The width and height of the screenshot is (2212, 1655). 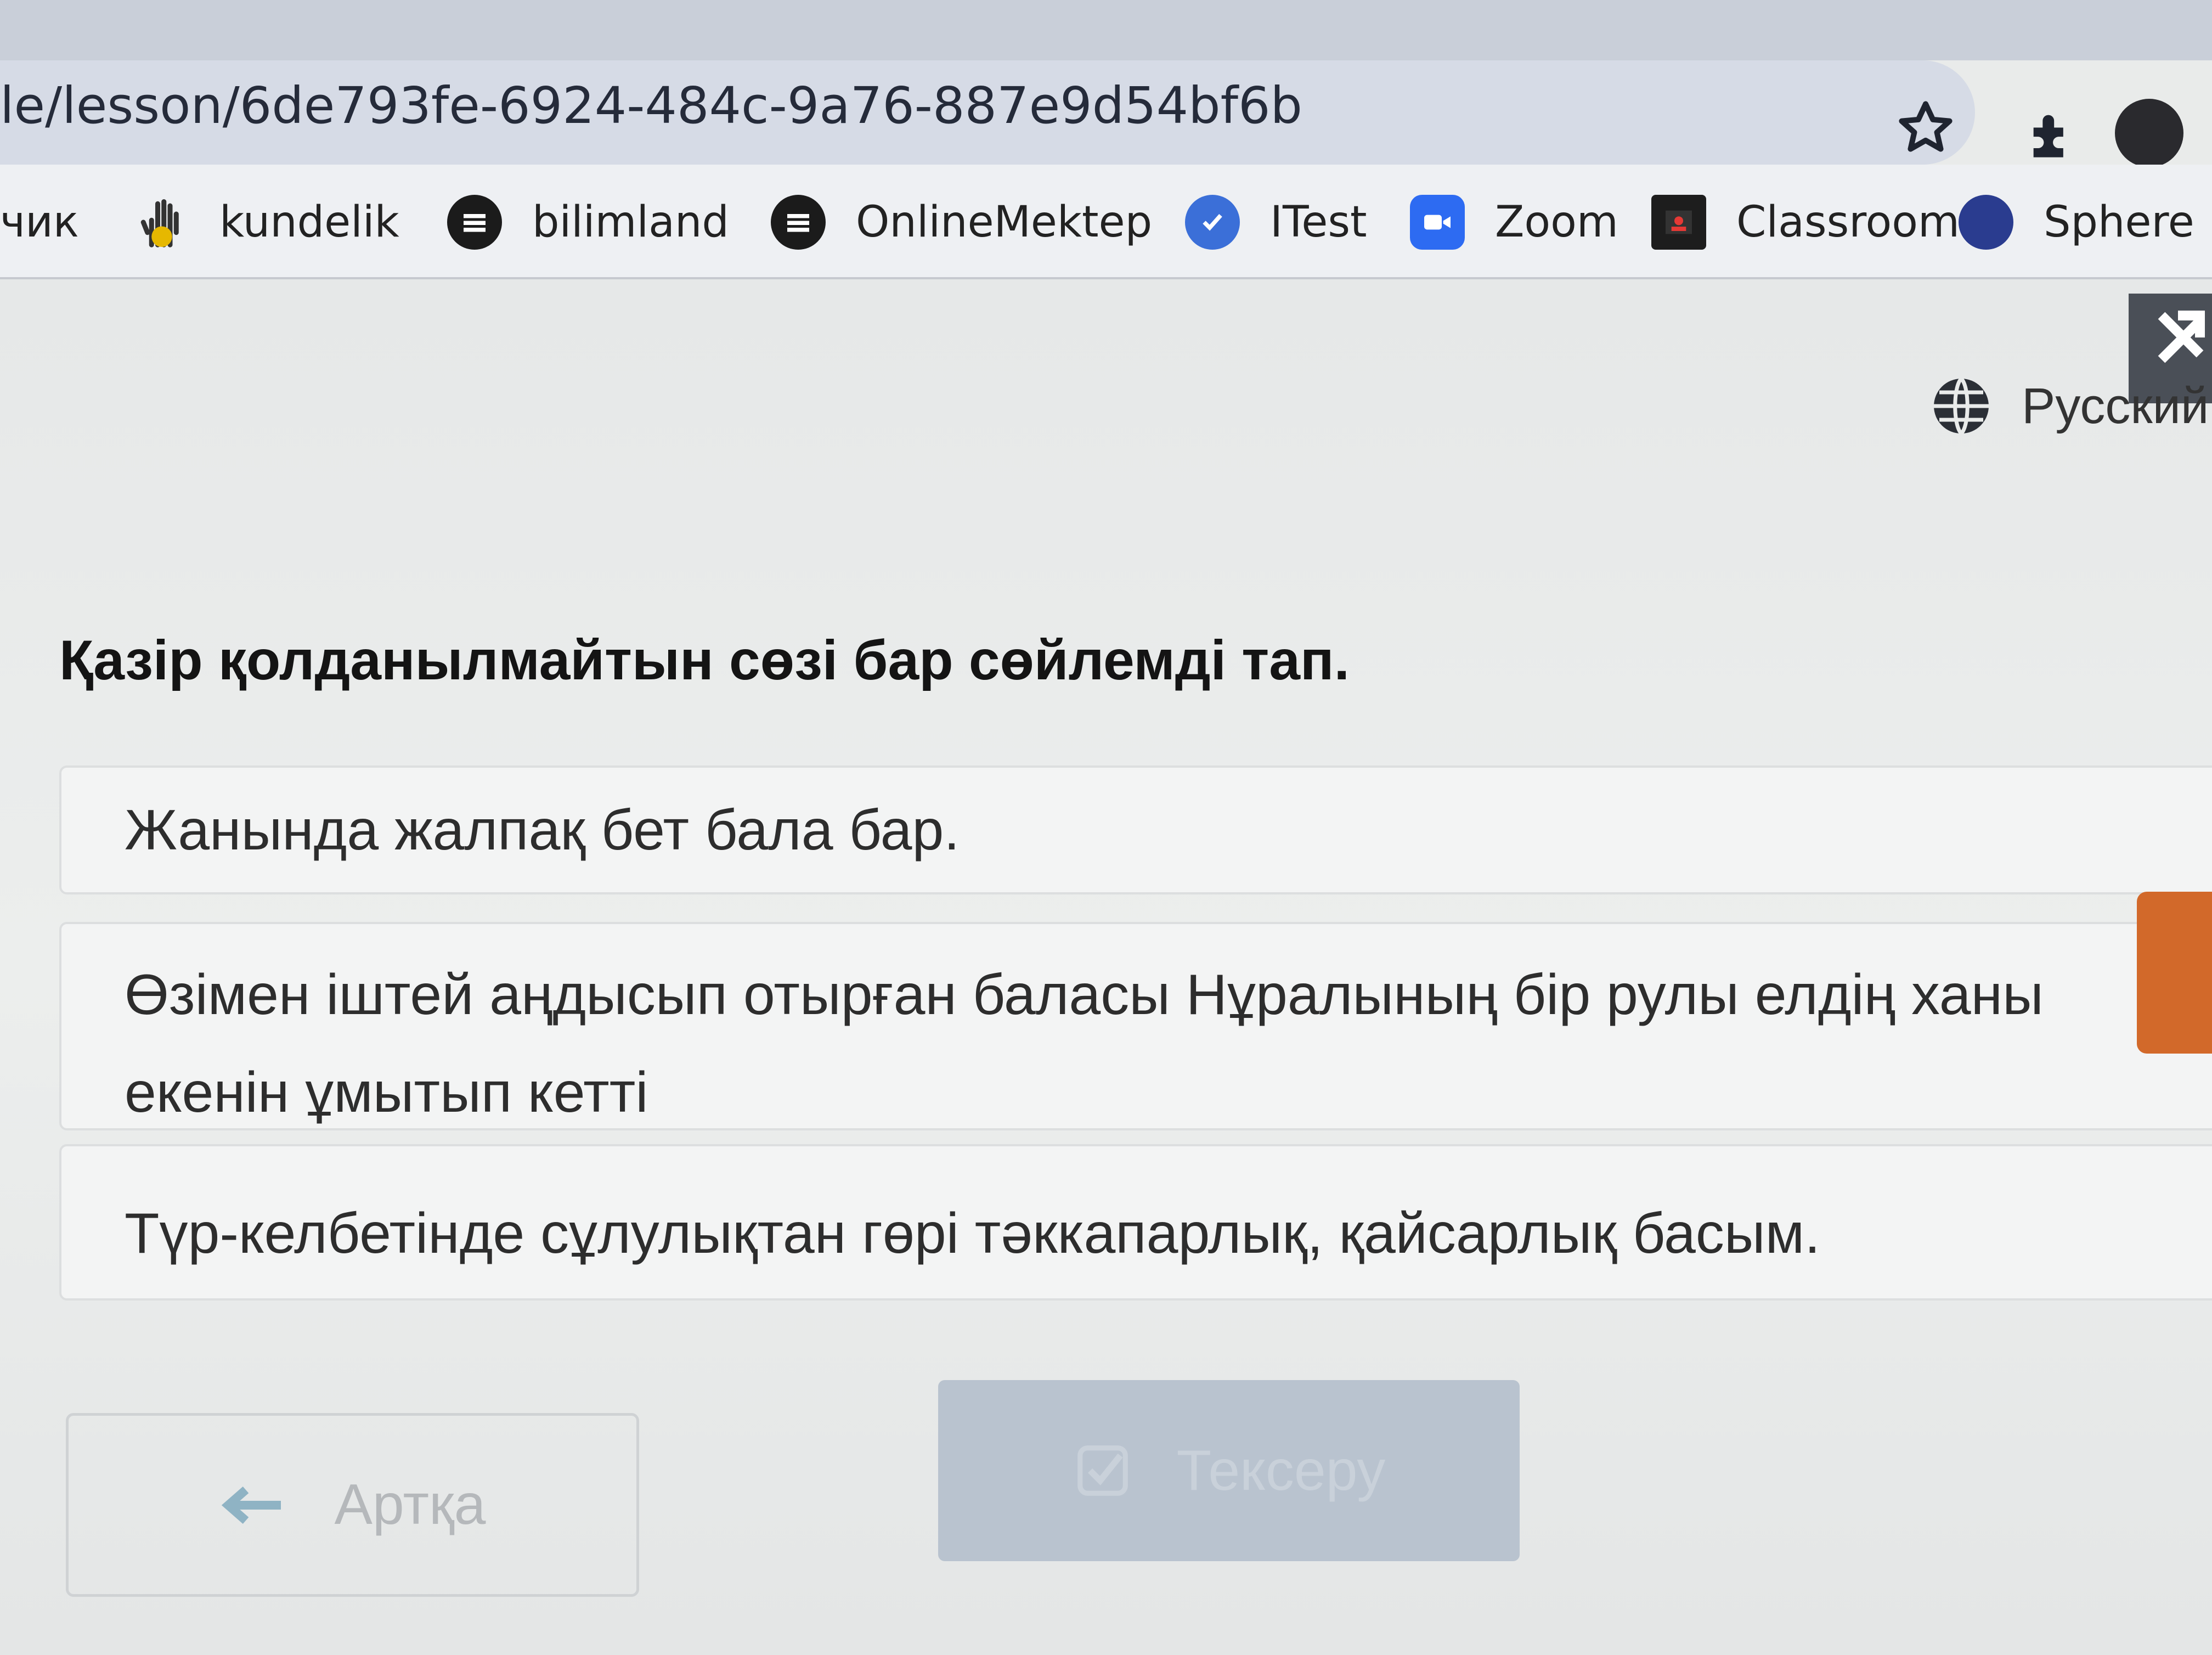 I want to click on side-panel-tab, so click(x=2174, y=973).